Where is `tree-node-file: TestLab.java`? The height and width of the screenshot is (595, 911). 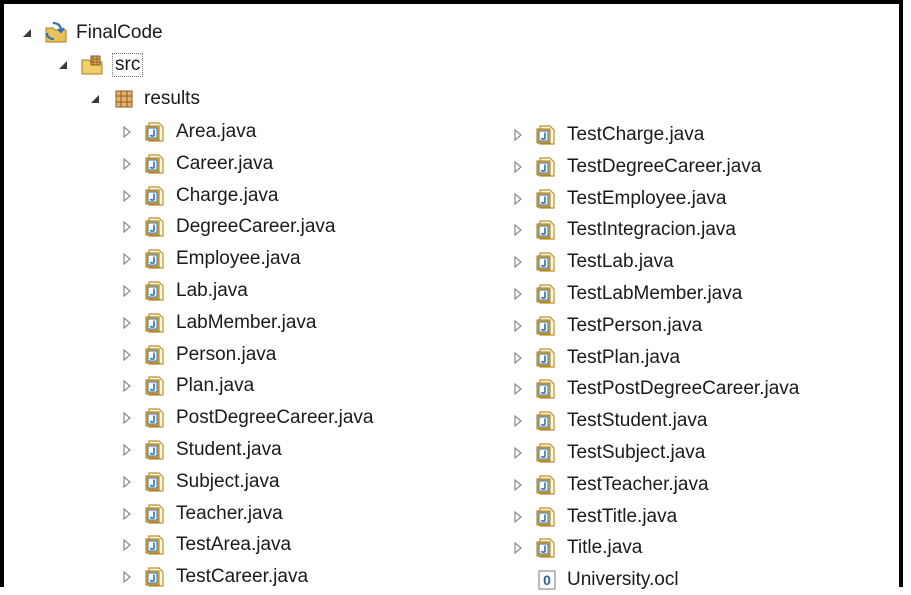
tree-node-file: TestLab.java is located at coordinates (592, 262).